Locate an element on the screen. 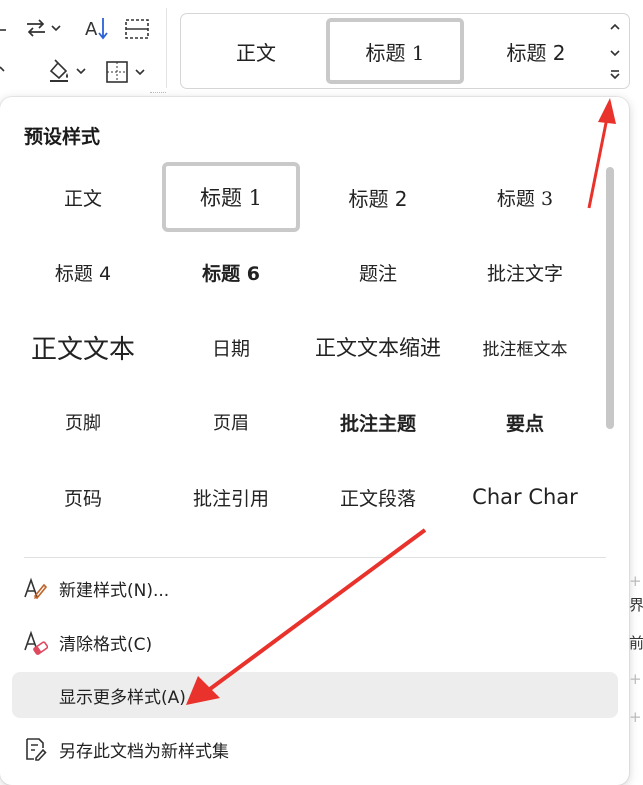  gallery-item-body: 正文 is located at coordinates (256, 51).